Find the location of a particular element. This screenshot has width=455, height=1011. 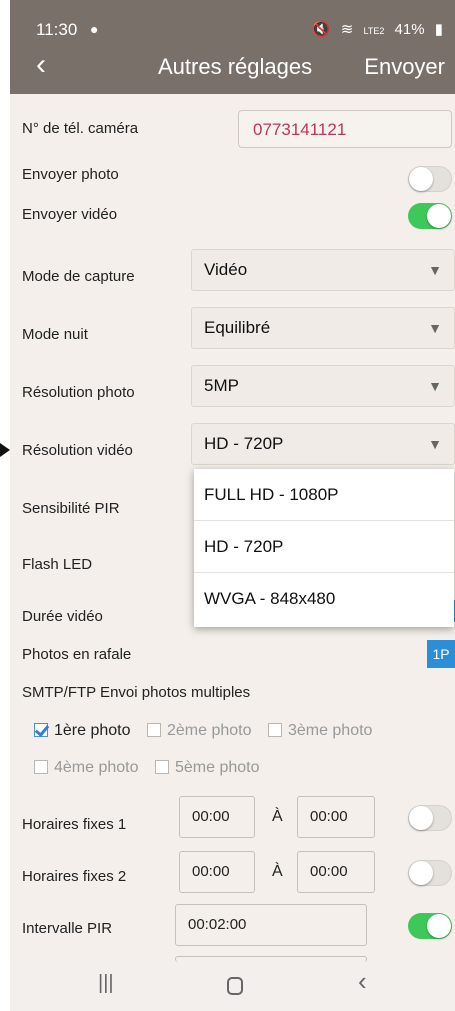

fixed-schedule-1-end: 00:00 is located at coordinates (336, 817).